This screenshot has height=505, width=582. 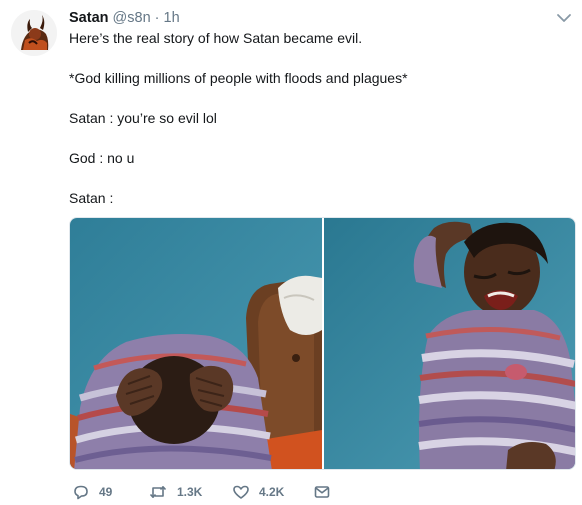 What do you see at coordinates (132, 18) in the screenshot?
I see `author-handle: @s8n` at bounding box center [132, 18].